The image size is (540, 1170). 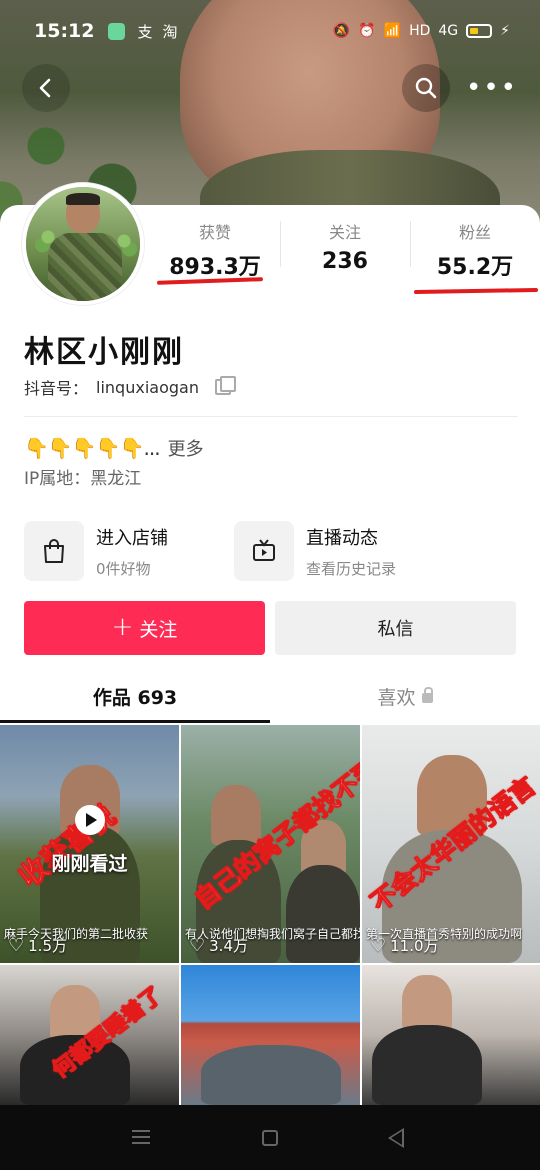 What do you see at coordinates (129, 551) in the screenshot?
I see `shop-entry: 进入店铺 0件好物` at bounding box center [129, 551].